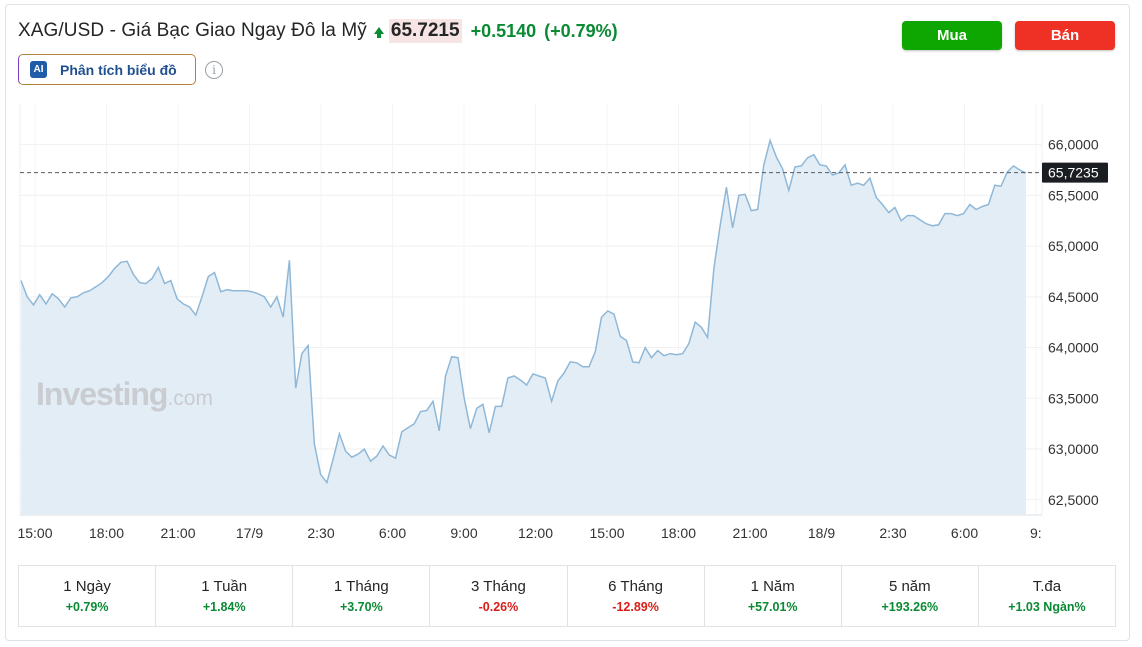 This screenshot has width=1142, height=647. What do you see at coordinates (88, 596) in the screenshot?
I see `period-tab: 1 Ngày +0.79%` at bounding box center [88, 596].